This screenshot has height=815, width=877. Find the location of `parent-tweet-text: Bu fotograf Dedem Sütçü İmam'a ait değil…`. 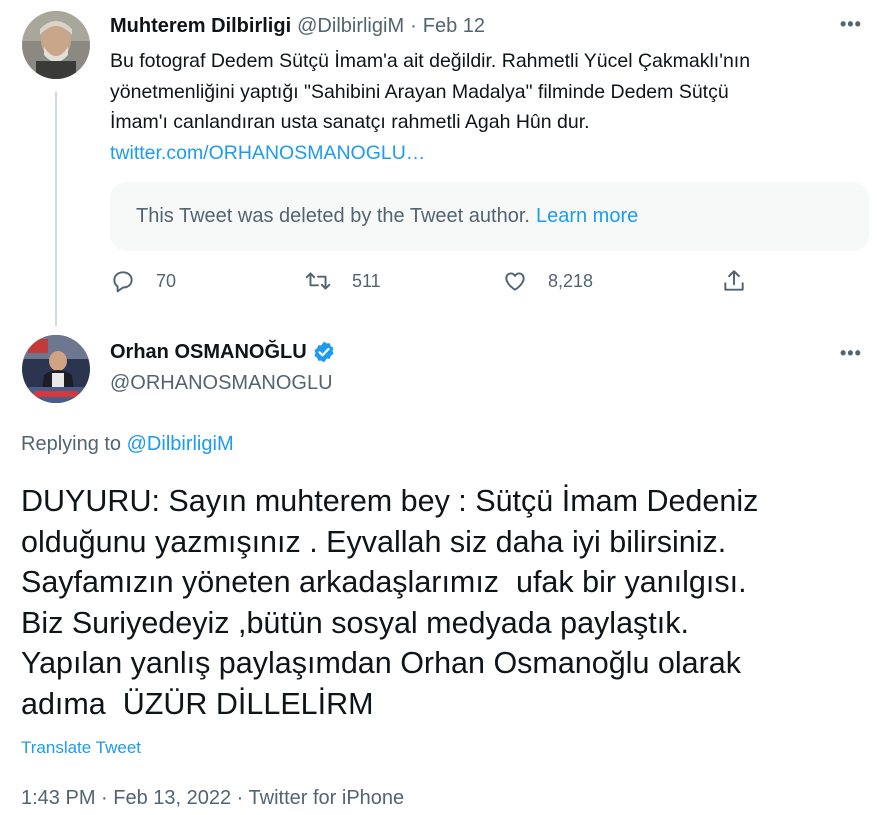

parent-tweet-text: Bu fotograf Dedem Sütçü İmam'a ait değil… is located at coordinates (485, 107).